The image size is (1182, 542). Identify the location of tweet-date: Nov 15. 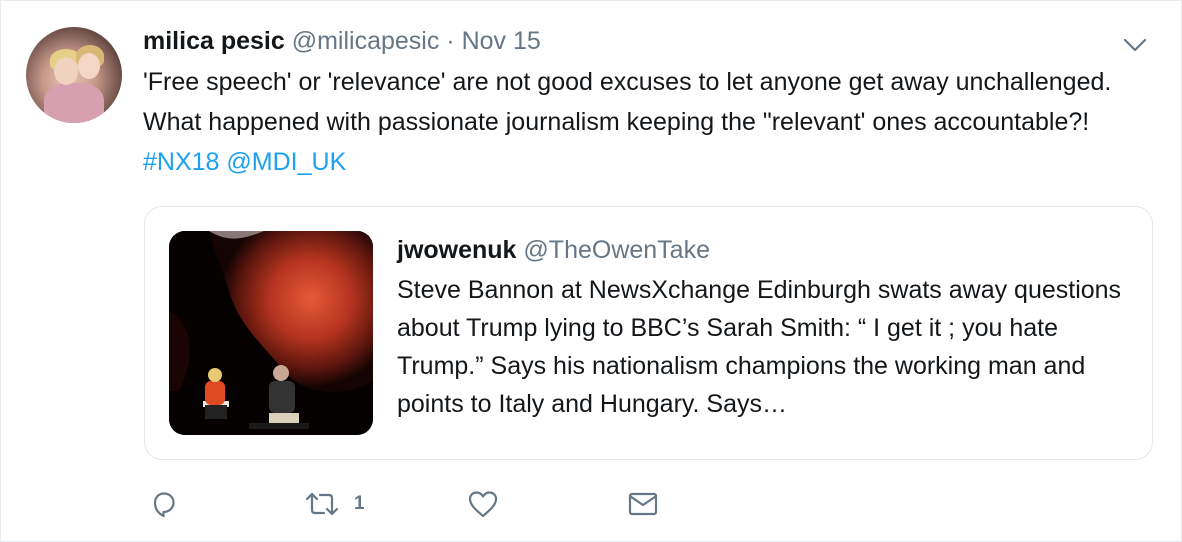
(501, 41).